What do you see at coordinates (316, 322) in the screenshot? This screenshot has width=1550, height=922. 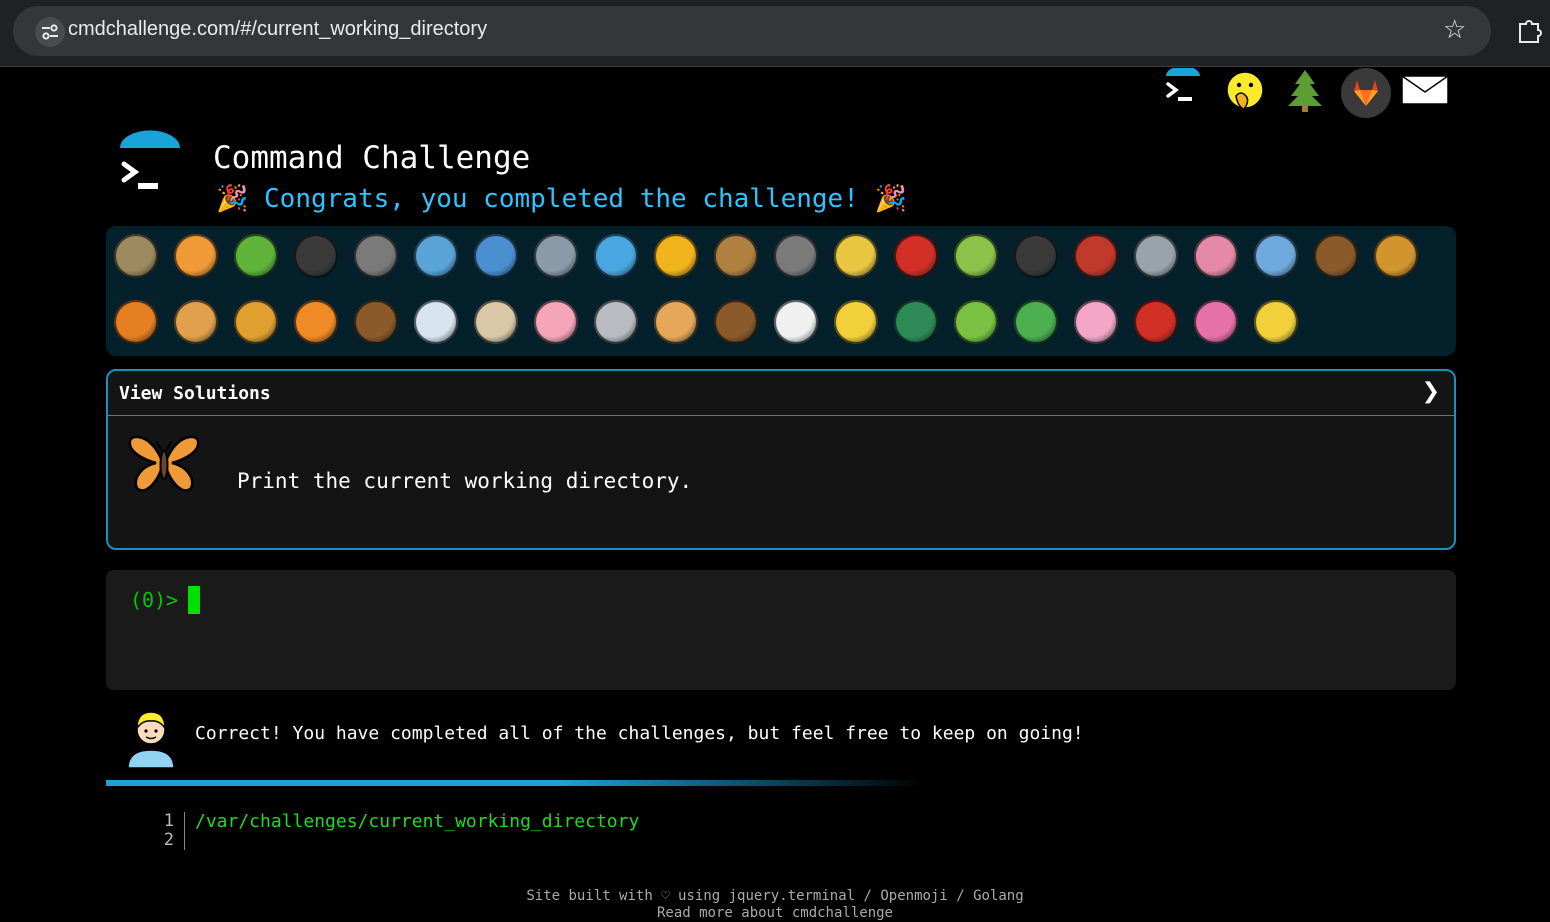 I see `tiger-icon` at bounding box center [316, 322].